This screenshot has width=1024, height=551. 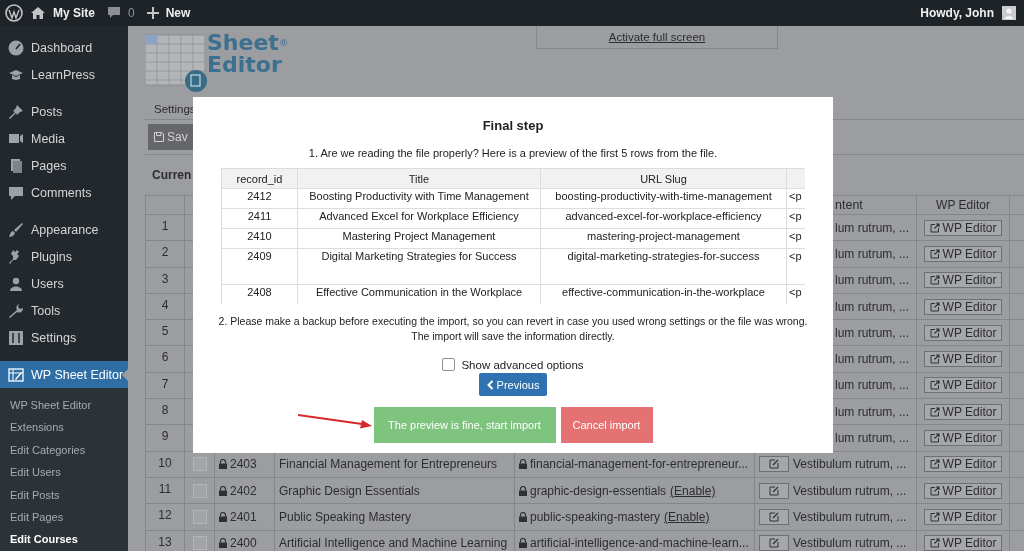 I want to click on submenu-item: Edit Pages, so click(x=64, y=517).